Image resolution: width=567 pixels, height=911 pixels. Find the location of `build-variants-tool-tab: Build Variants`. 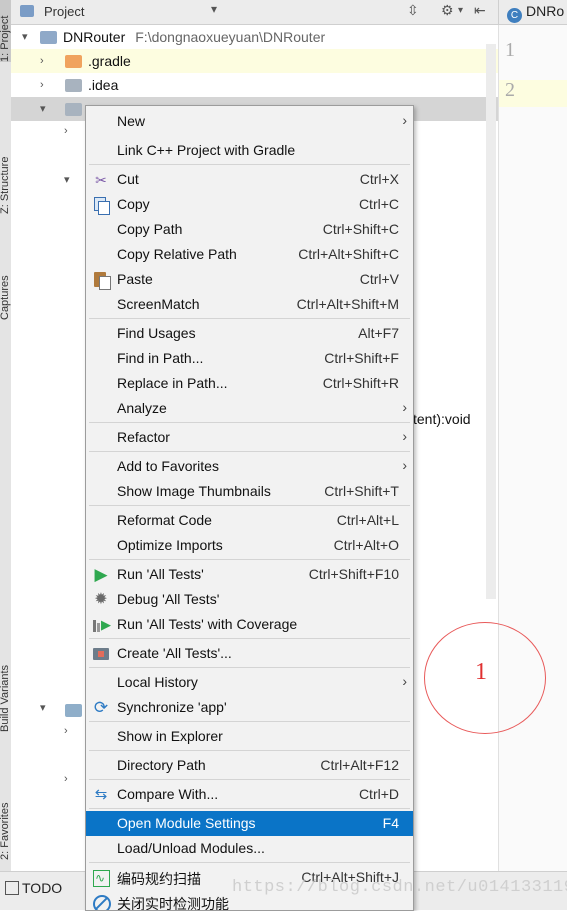

build-variants-tool-tab: Build Variants is located at coordinates (5, 680).